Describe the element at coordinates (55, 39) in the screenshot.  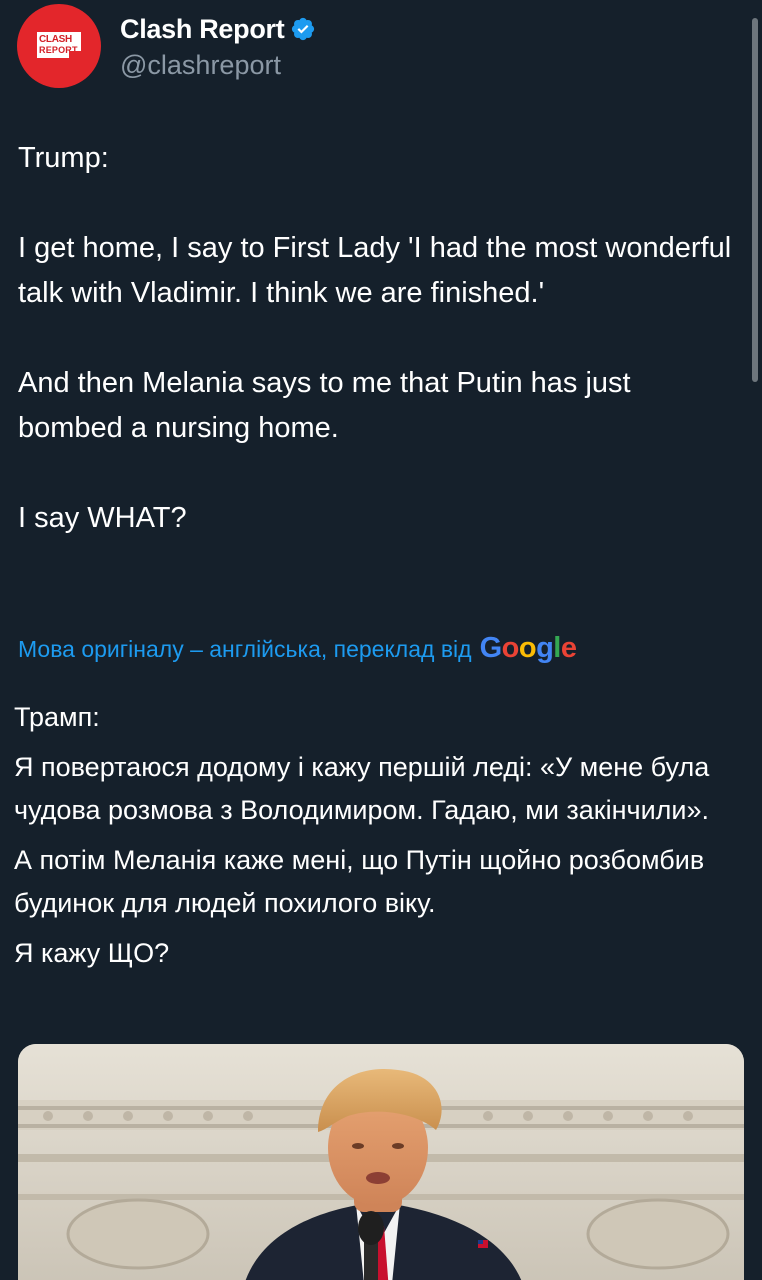
I see `avatar-logo-line1: CLASH` at that location.